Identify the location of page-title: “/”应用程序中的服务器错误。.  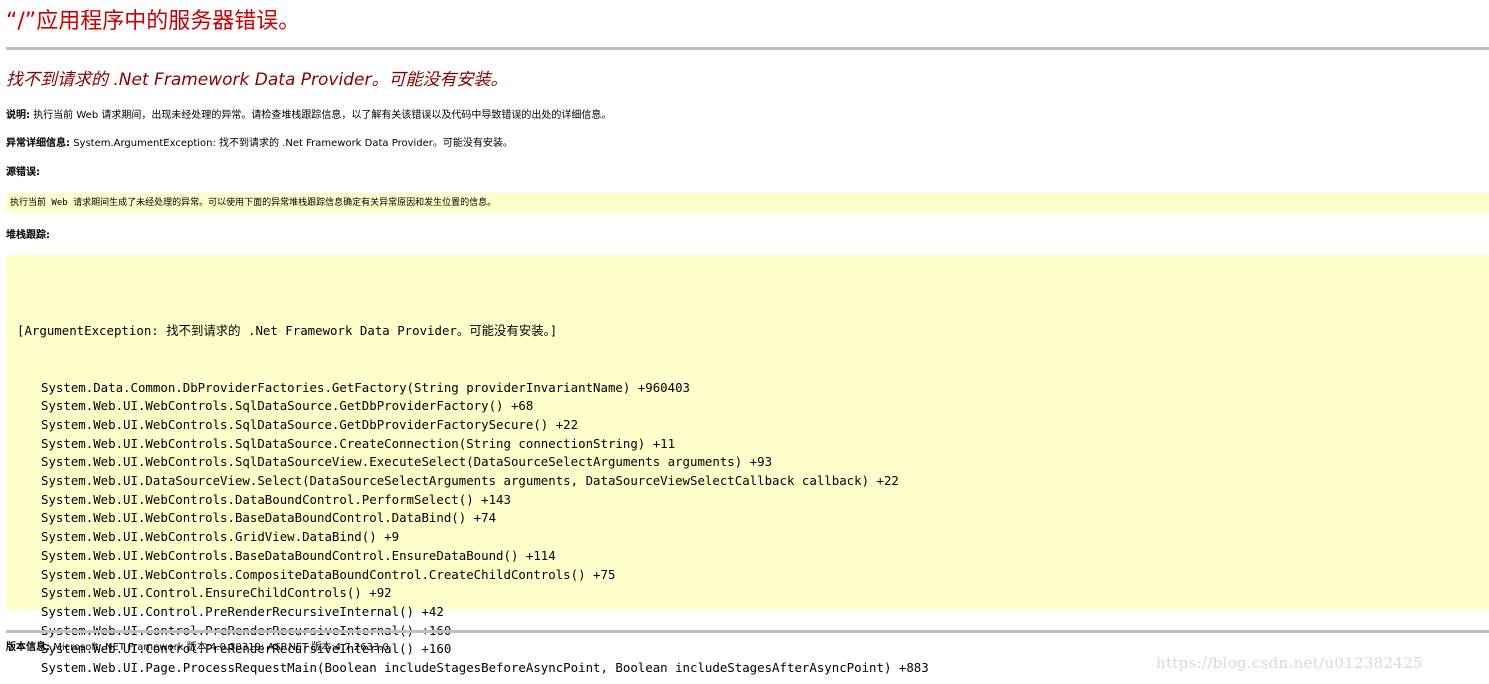
(153, 21).